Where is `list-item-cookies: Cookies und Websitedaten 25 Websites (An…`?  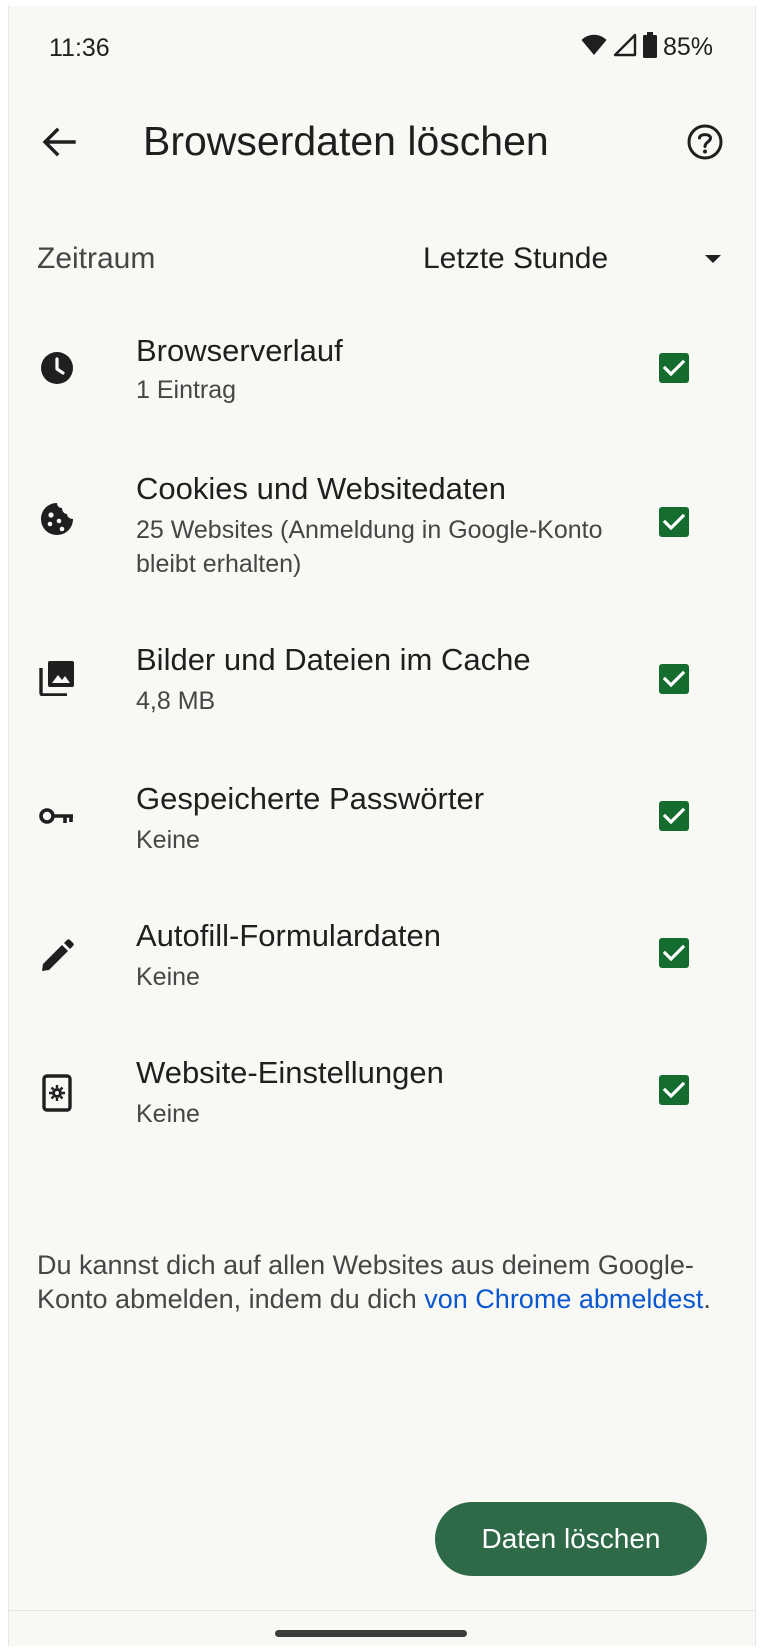 list-item-cookies: Cookies und Websitedaten 25 Websites (An… is located at coordinates (382, 539).